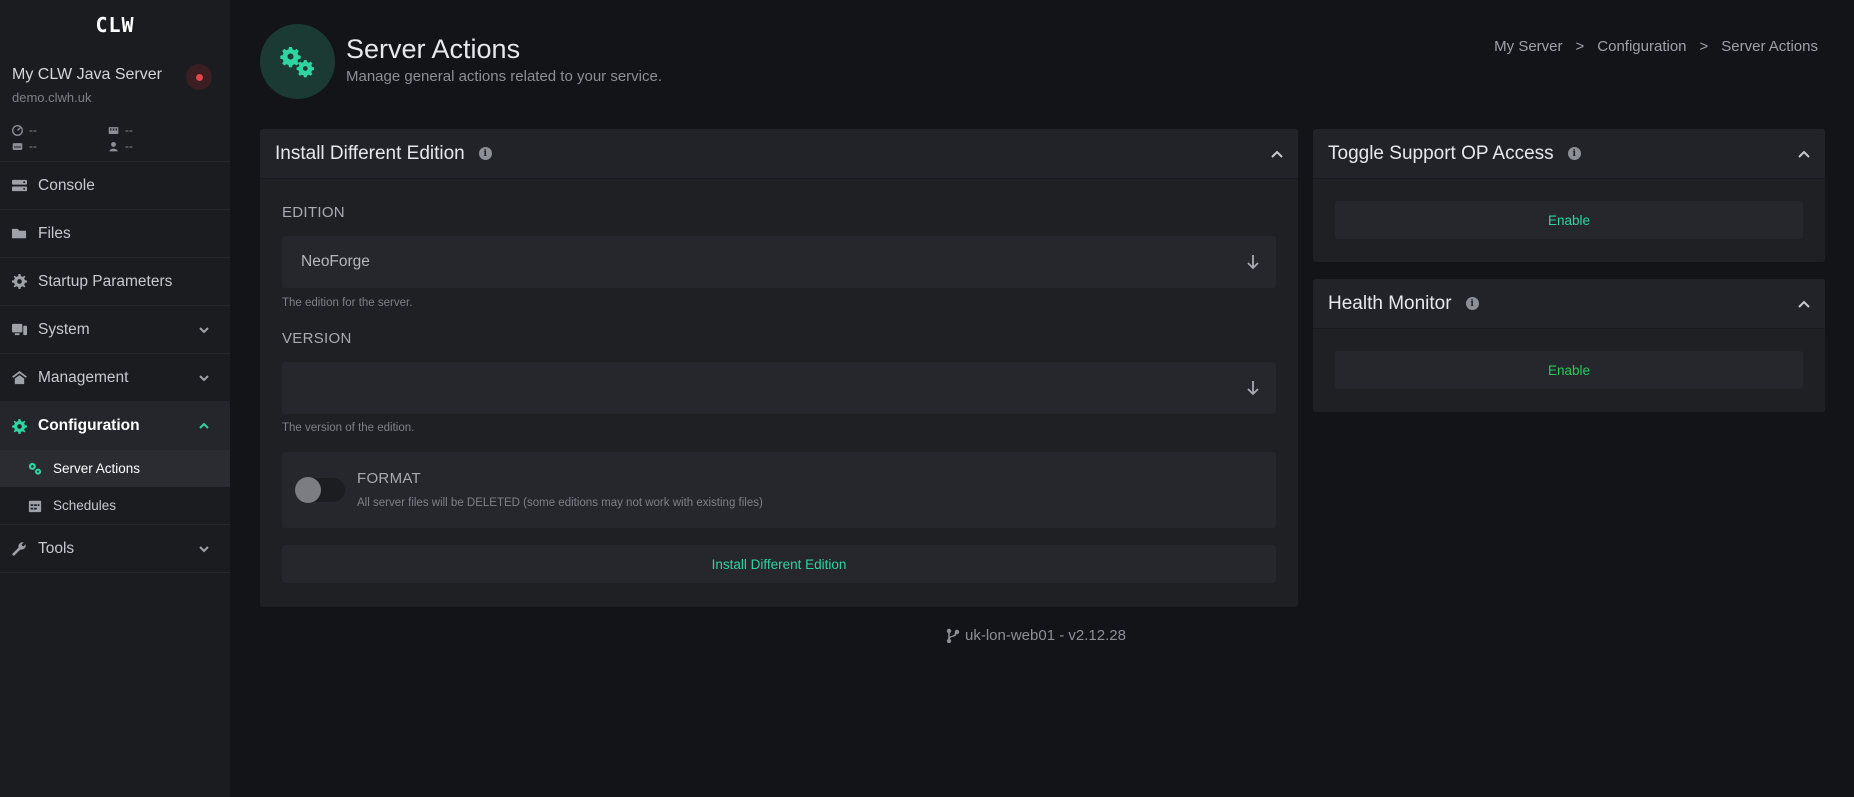 The width and height of the screenshot is (1854, 797). Describe the element at coordinates (33, 130) in the screenshot. I see `stat-cpu-value: --` at that location.